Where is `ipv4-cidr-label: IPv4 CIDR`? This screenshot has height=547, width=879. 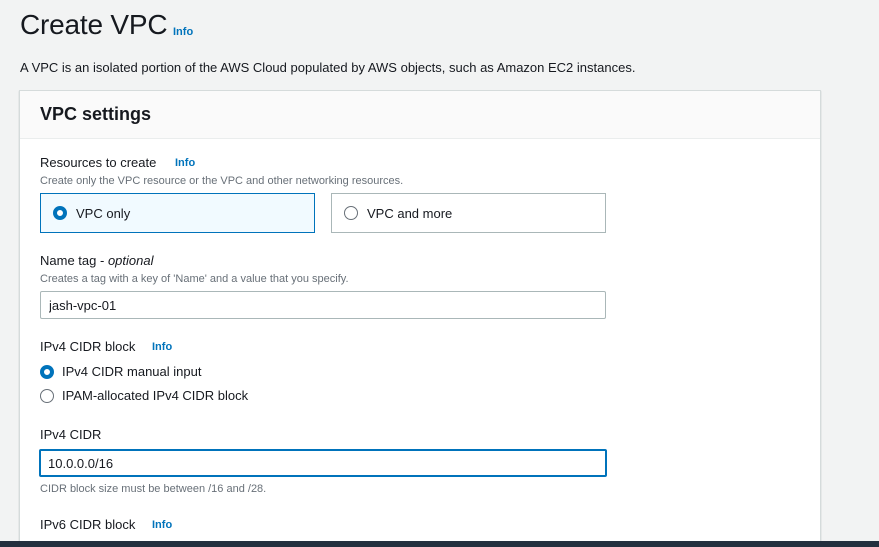
ipv4-cidr-label: IPv4 CIDR is located at coordinates (71, 434).